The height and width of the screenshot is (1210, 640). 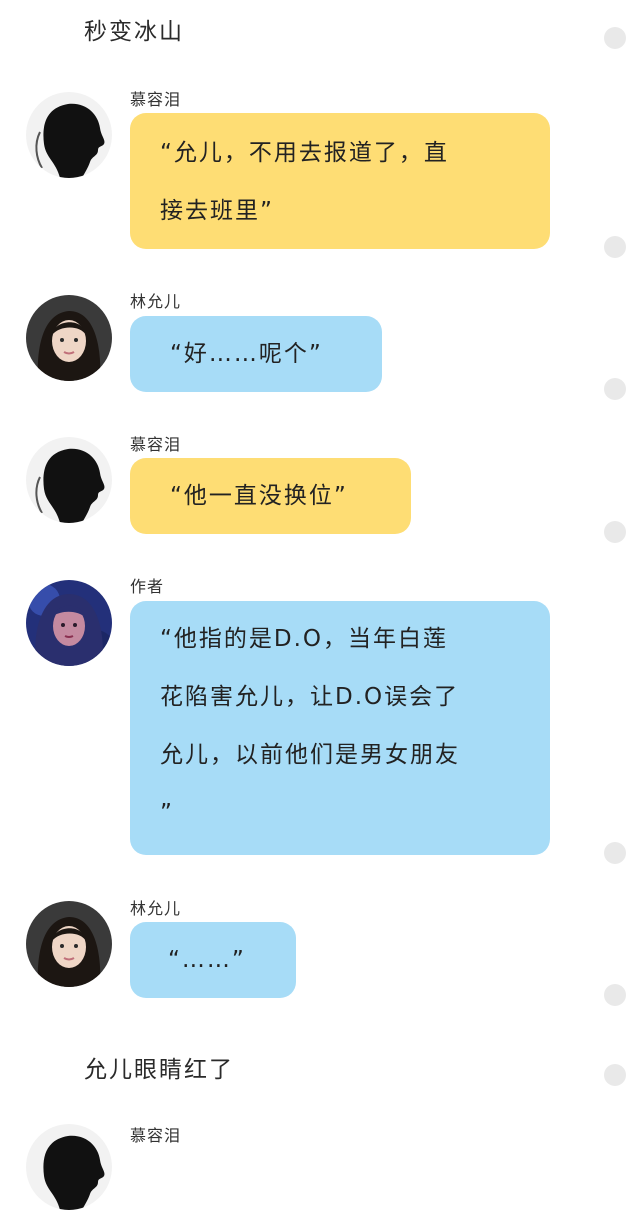 I want to click on author-avatar, so click(x=69, y=623).